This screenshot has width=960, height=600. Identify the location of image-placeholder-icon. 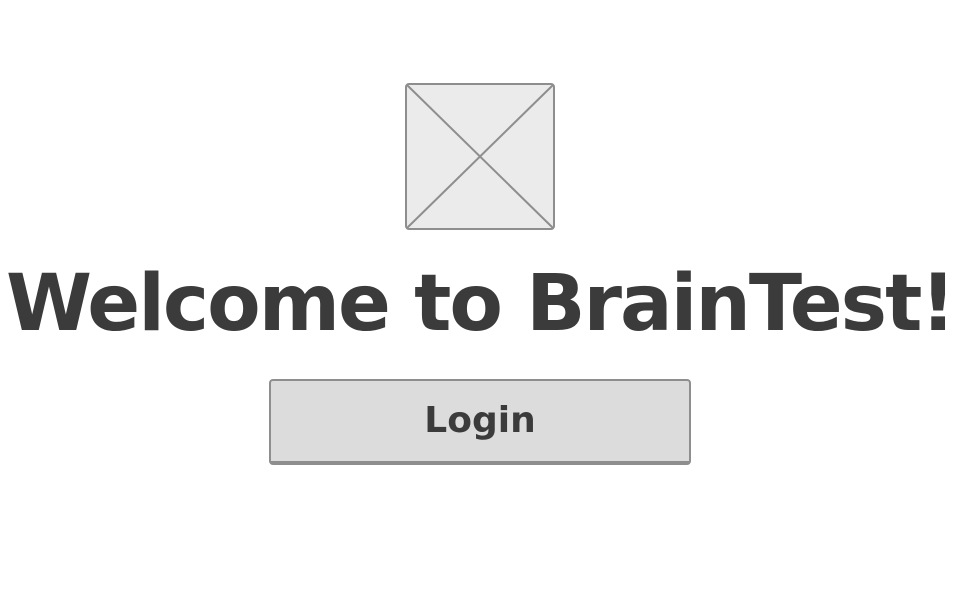
(480, 156).